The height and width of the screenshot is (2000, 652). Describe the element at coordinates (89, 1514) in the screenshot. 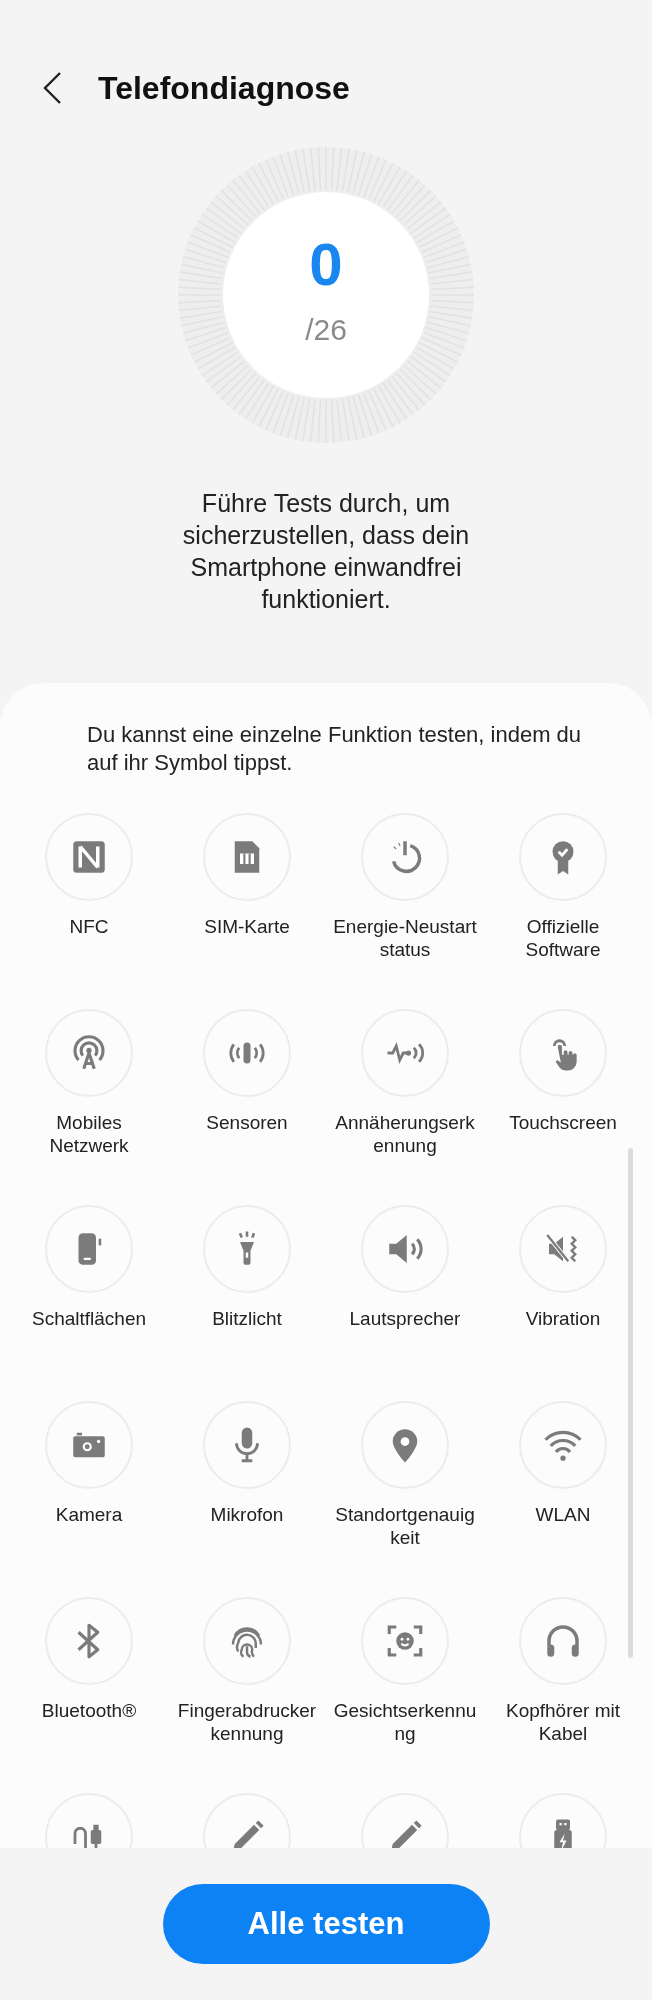

I see `test-label: Kamera` at that location.